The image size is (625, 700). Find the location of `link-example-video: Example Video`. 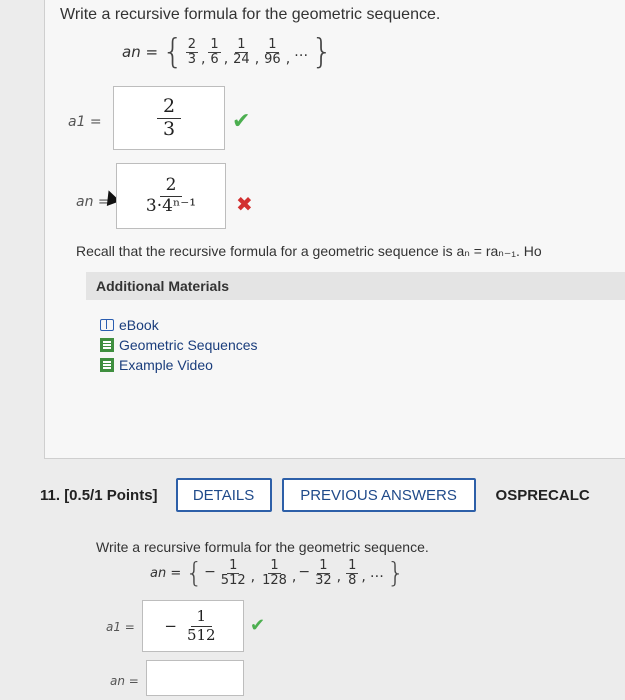

link-example-video: Example Video is located at coordinates (179, 365).